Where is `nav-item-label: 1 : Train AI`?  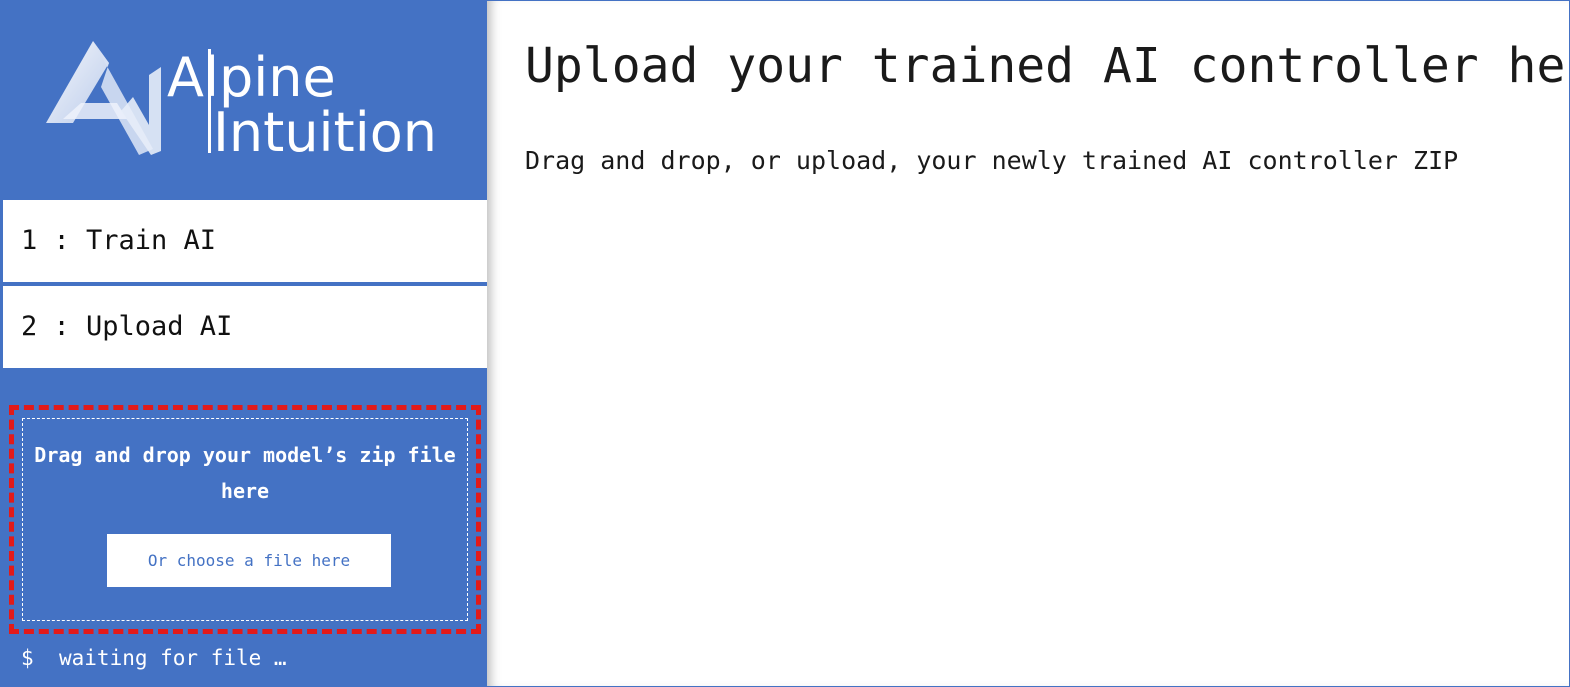 nav-item-label: 1 : Train AI is located at coordinates (119, 240).